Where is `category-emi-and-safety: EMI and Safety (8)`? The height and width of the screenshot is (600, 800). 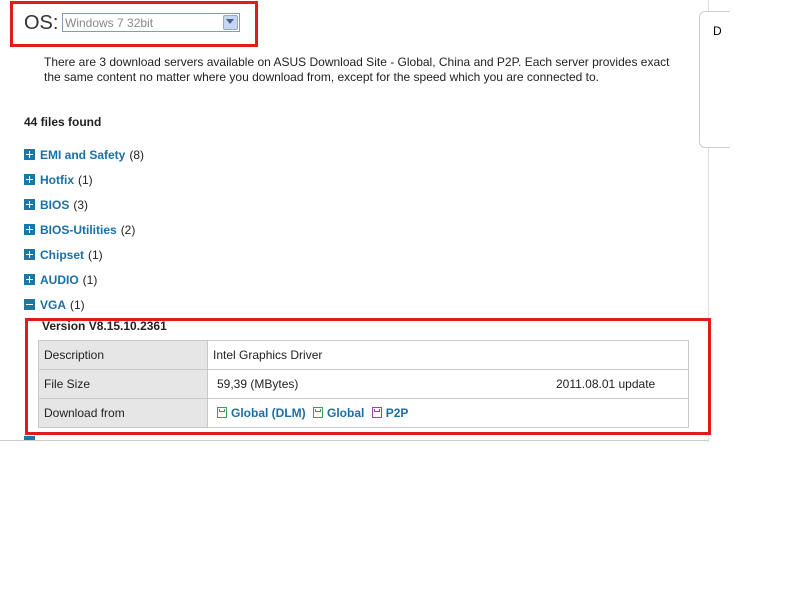 category-emi-and-safety: EMI and Safety (8) is located at coordinates (84, 155).